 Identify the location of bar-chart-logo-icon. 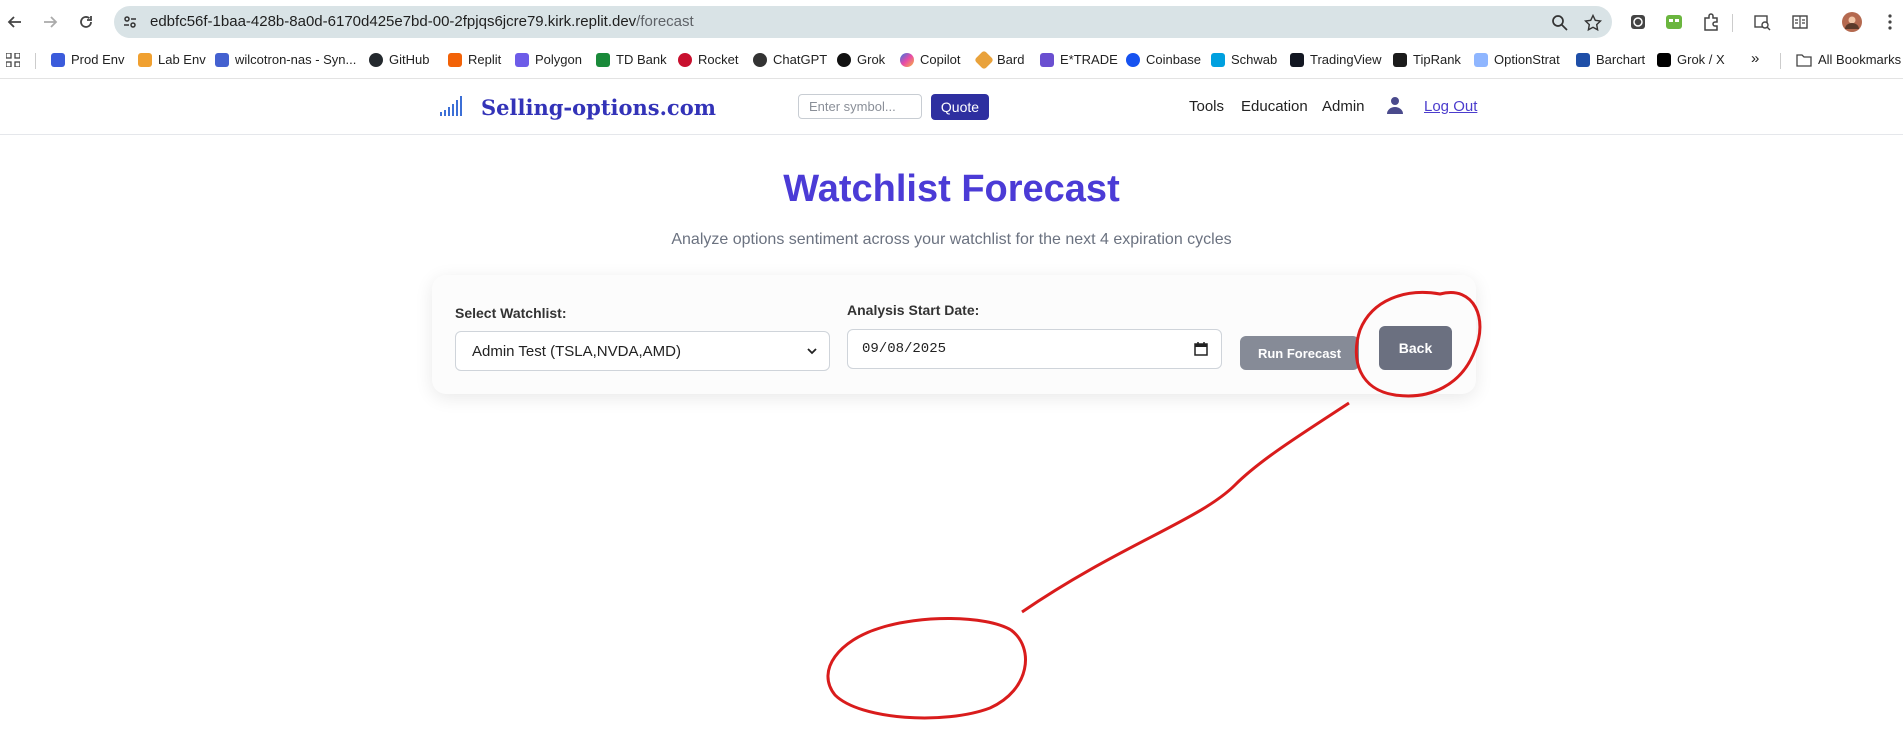
(452, 106).